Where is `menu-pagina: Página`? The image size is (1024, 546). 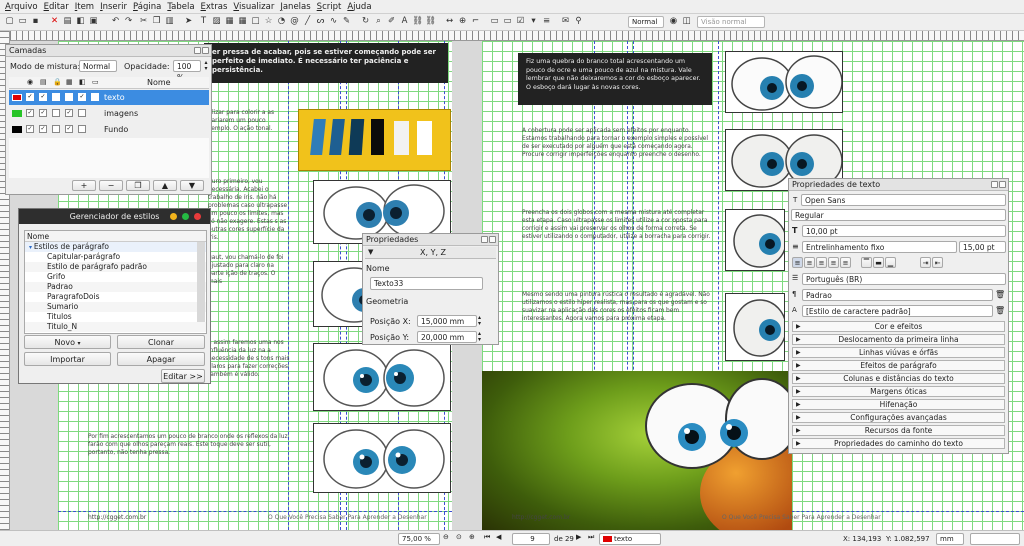
menu-pagina: Página is located at coordinates (147, 7).